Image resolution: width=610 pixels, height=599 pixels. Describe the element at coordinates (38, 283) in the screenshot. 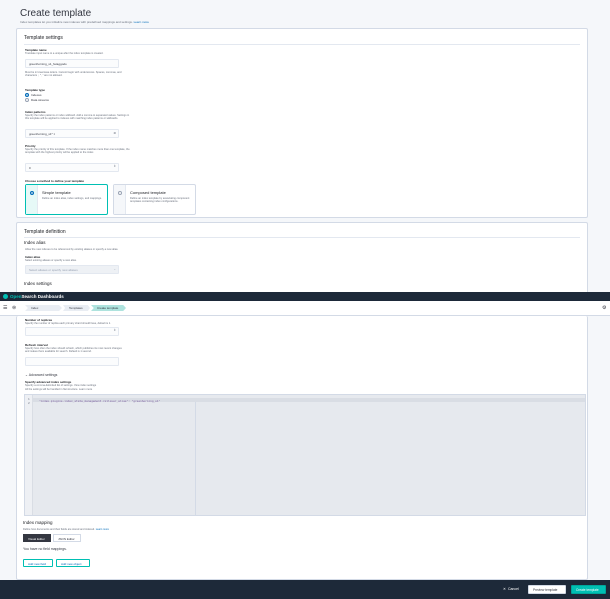

I see `index-settings-title: Index settings` at that location.